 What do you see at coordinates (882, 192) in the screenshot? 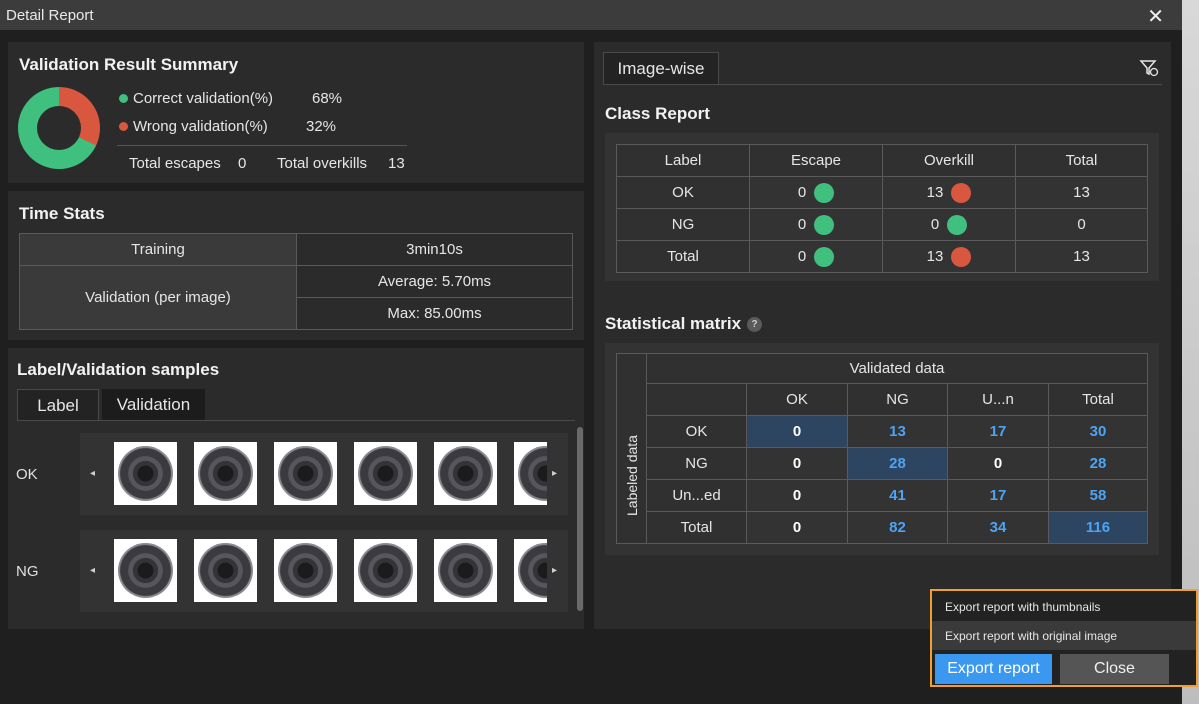
I see `class-row: OK 0 13 13` at bounding box center [882, 192].